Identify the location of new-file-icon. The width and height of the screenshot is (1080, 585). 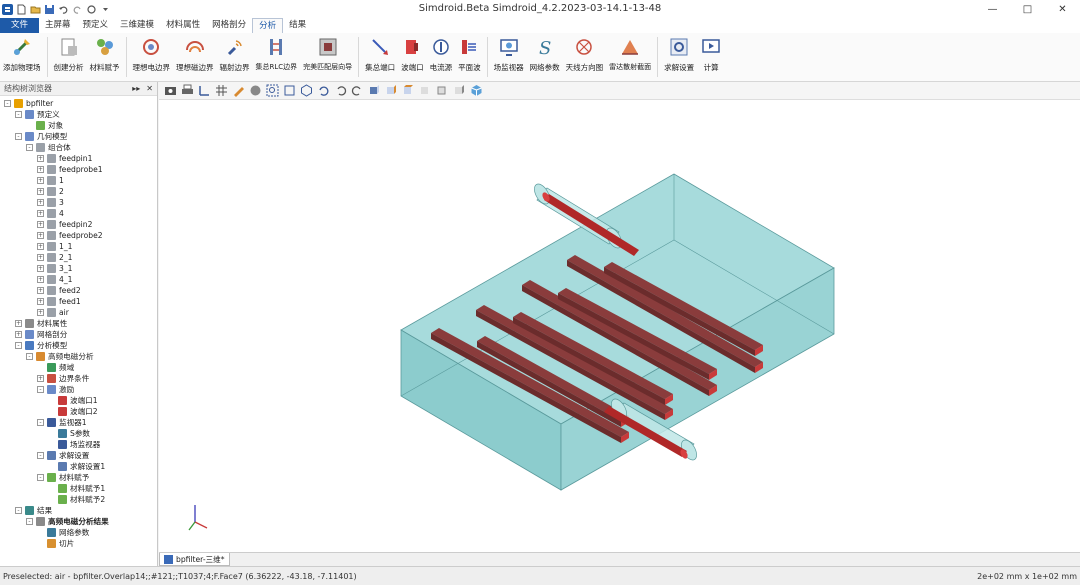
(21, 9).